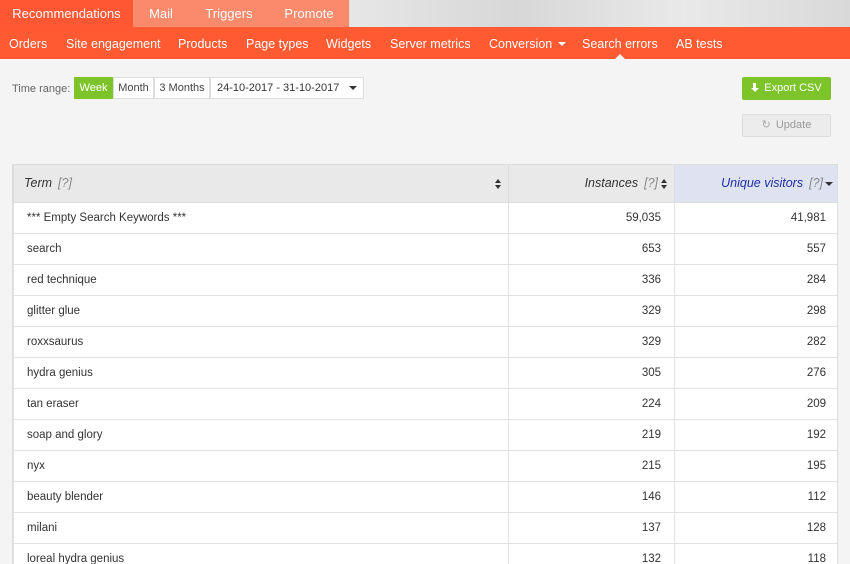 The image size is (850, 564). I want to click on table-row: soap and glory 219 192, so click(425, 434).